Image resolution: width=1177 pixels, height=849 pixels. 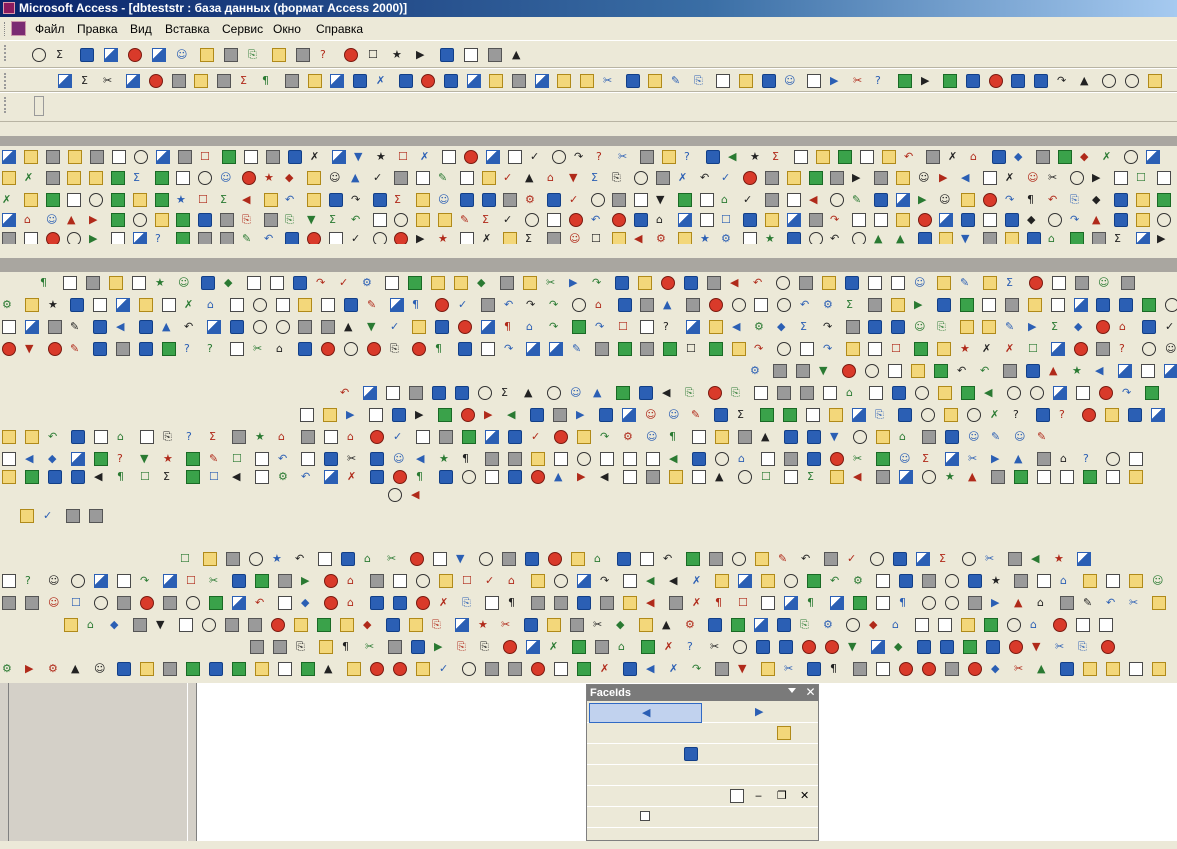 What do you see at coordinates (6, 53) in the screenshot?
I see `toolbar-grip` at bounding box center [6, 53].